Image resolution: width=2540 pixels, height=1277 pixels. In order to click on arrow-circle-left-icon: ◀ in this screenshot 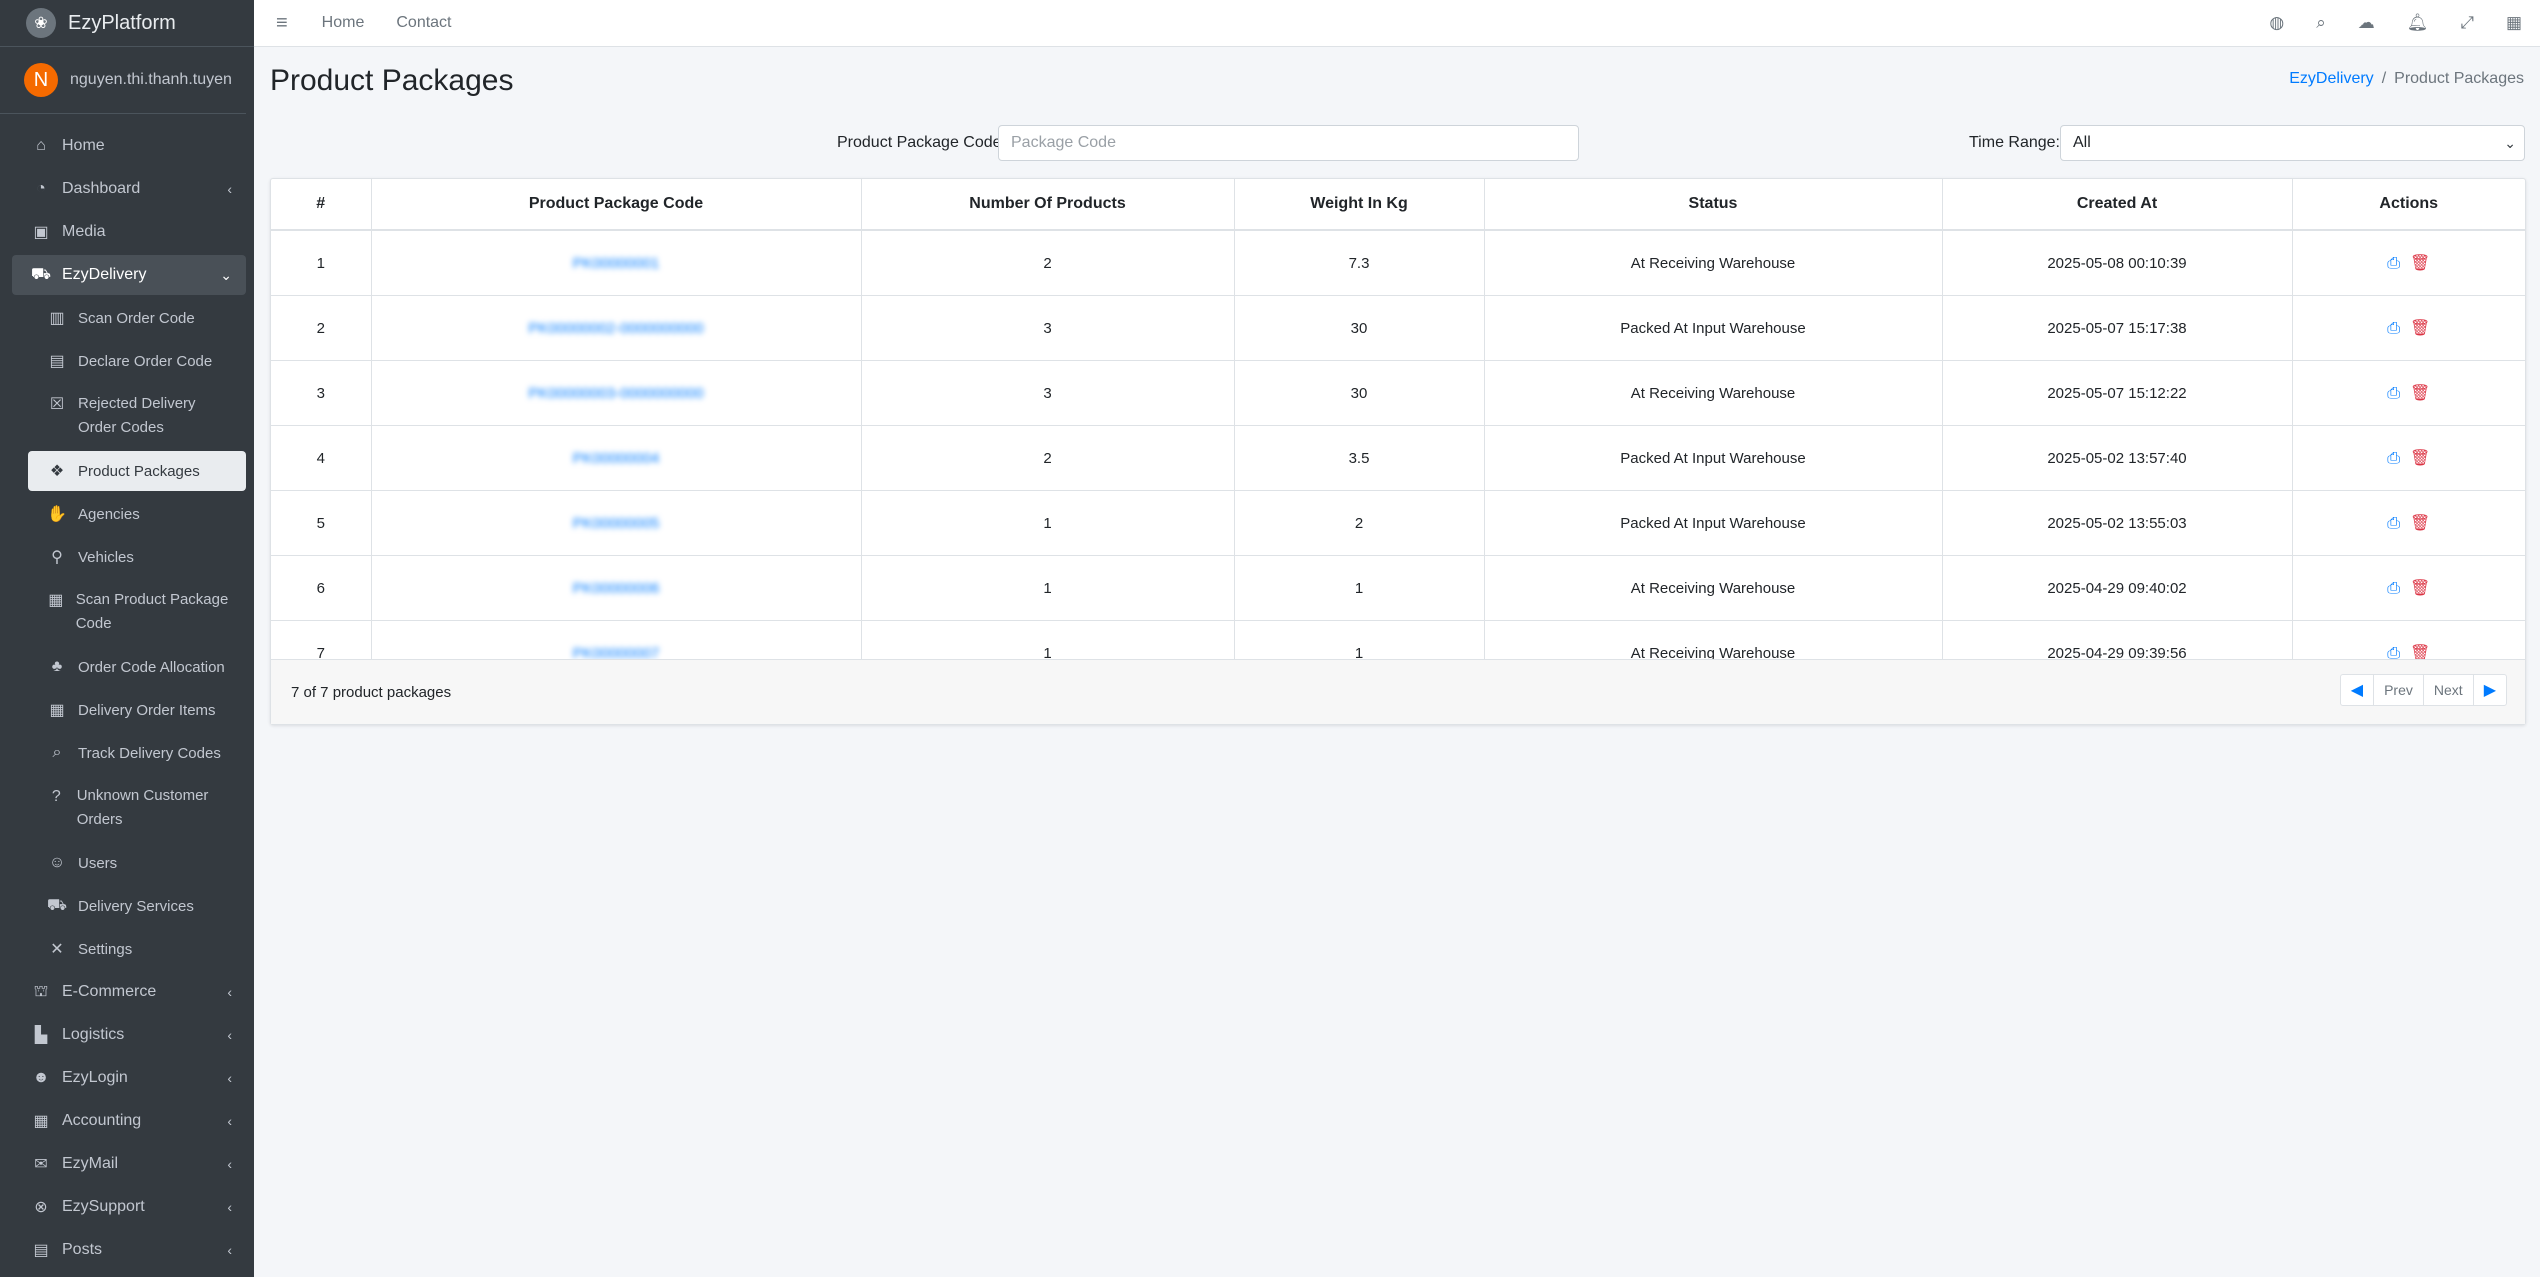, I will do `click(2358, 690)`.